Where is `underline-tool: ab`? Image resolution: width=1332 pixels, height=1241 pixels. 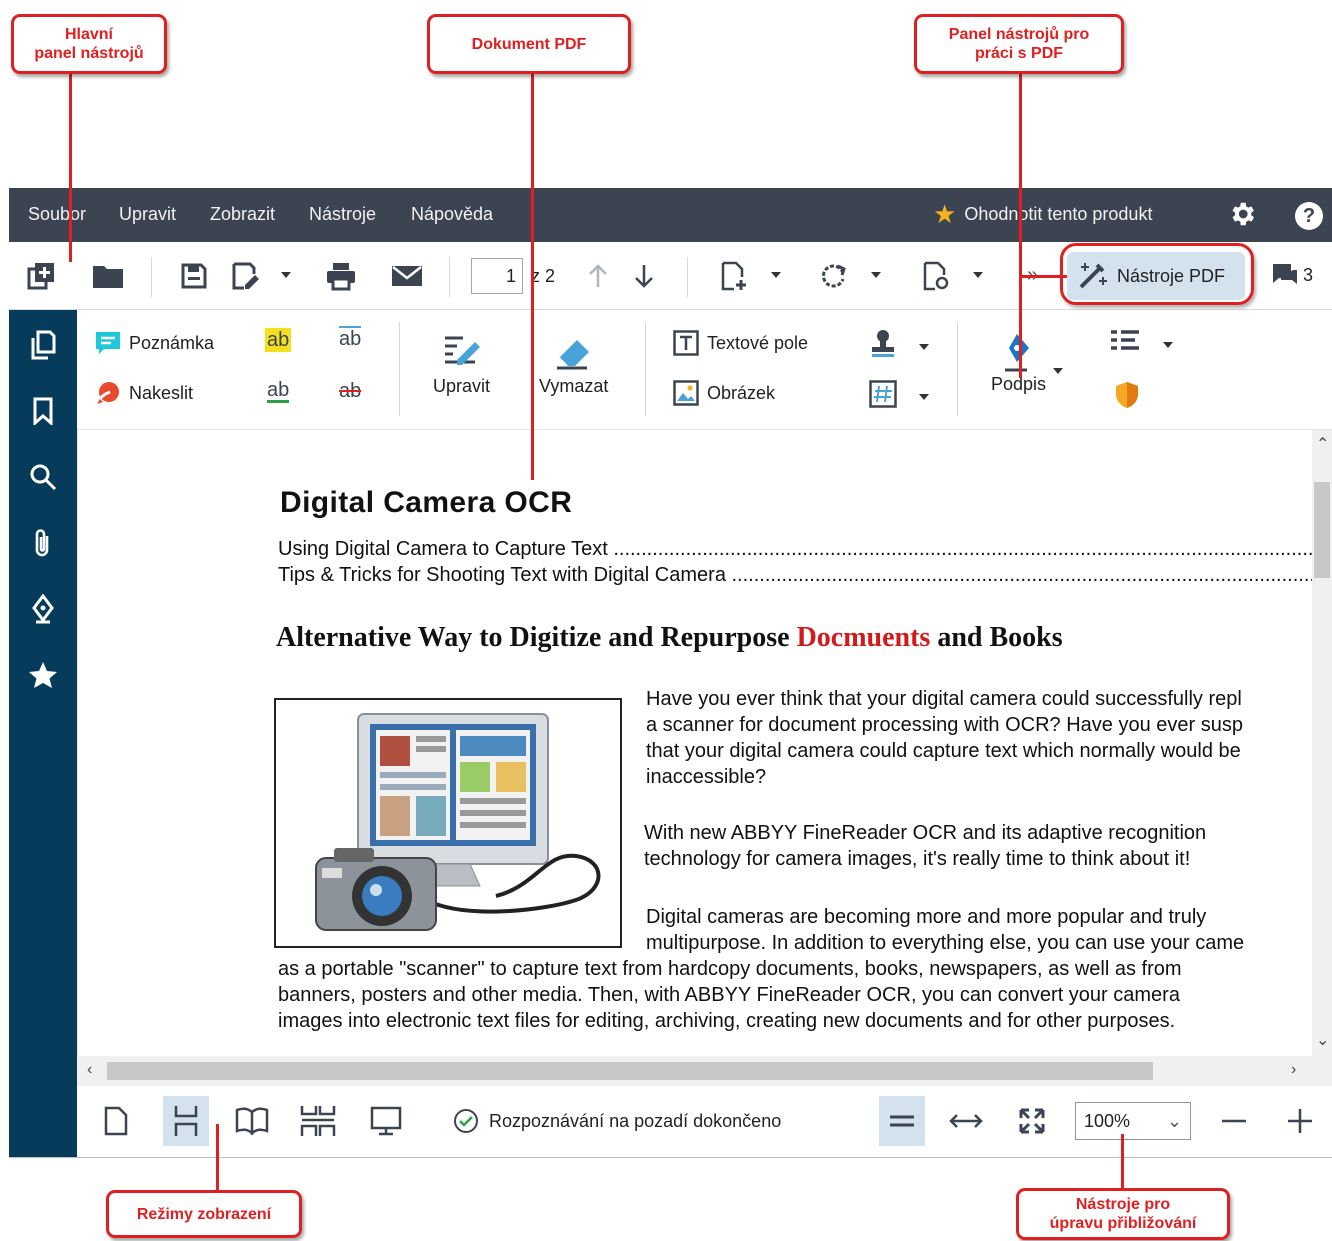
underline-tool: ab is located at coordinates (278, 391).